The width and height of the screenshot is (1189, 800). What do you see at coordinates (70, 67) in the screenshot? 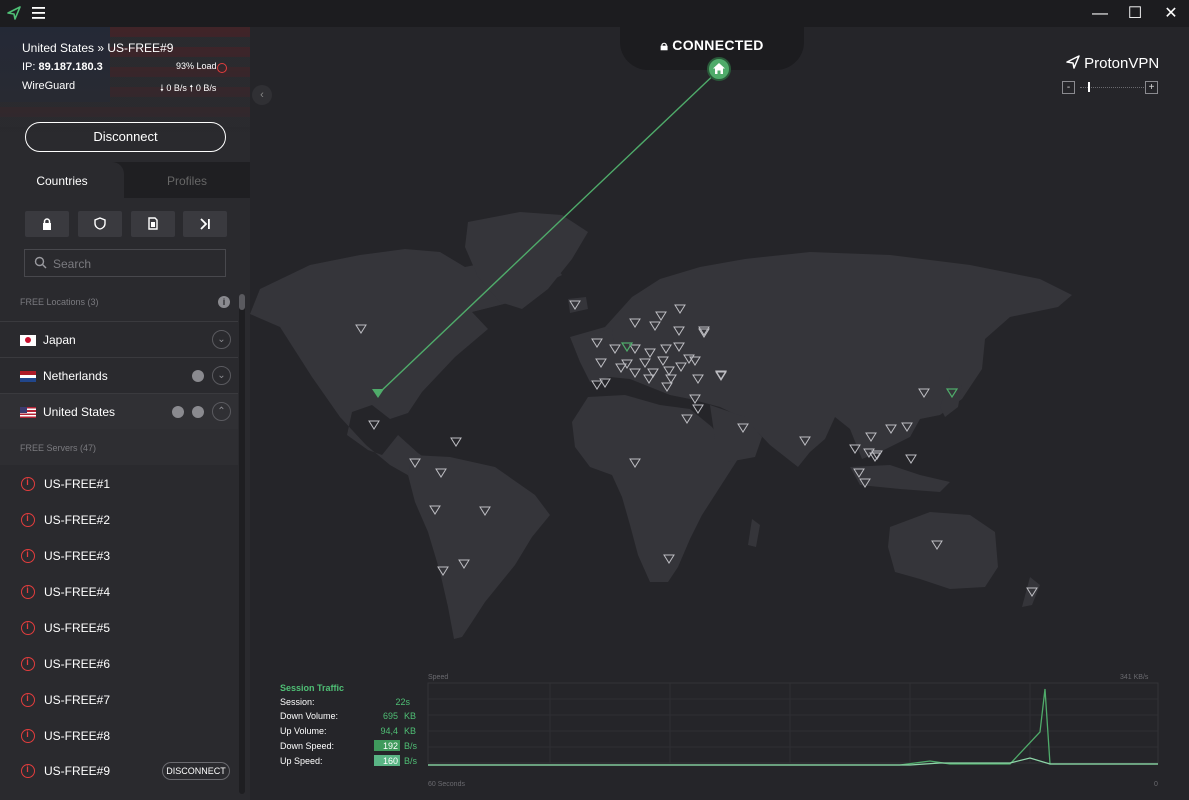
I see `ip-value: 89.187.180.3` at bounding box center [70, 67].